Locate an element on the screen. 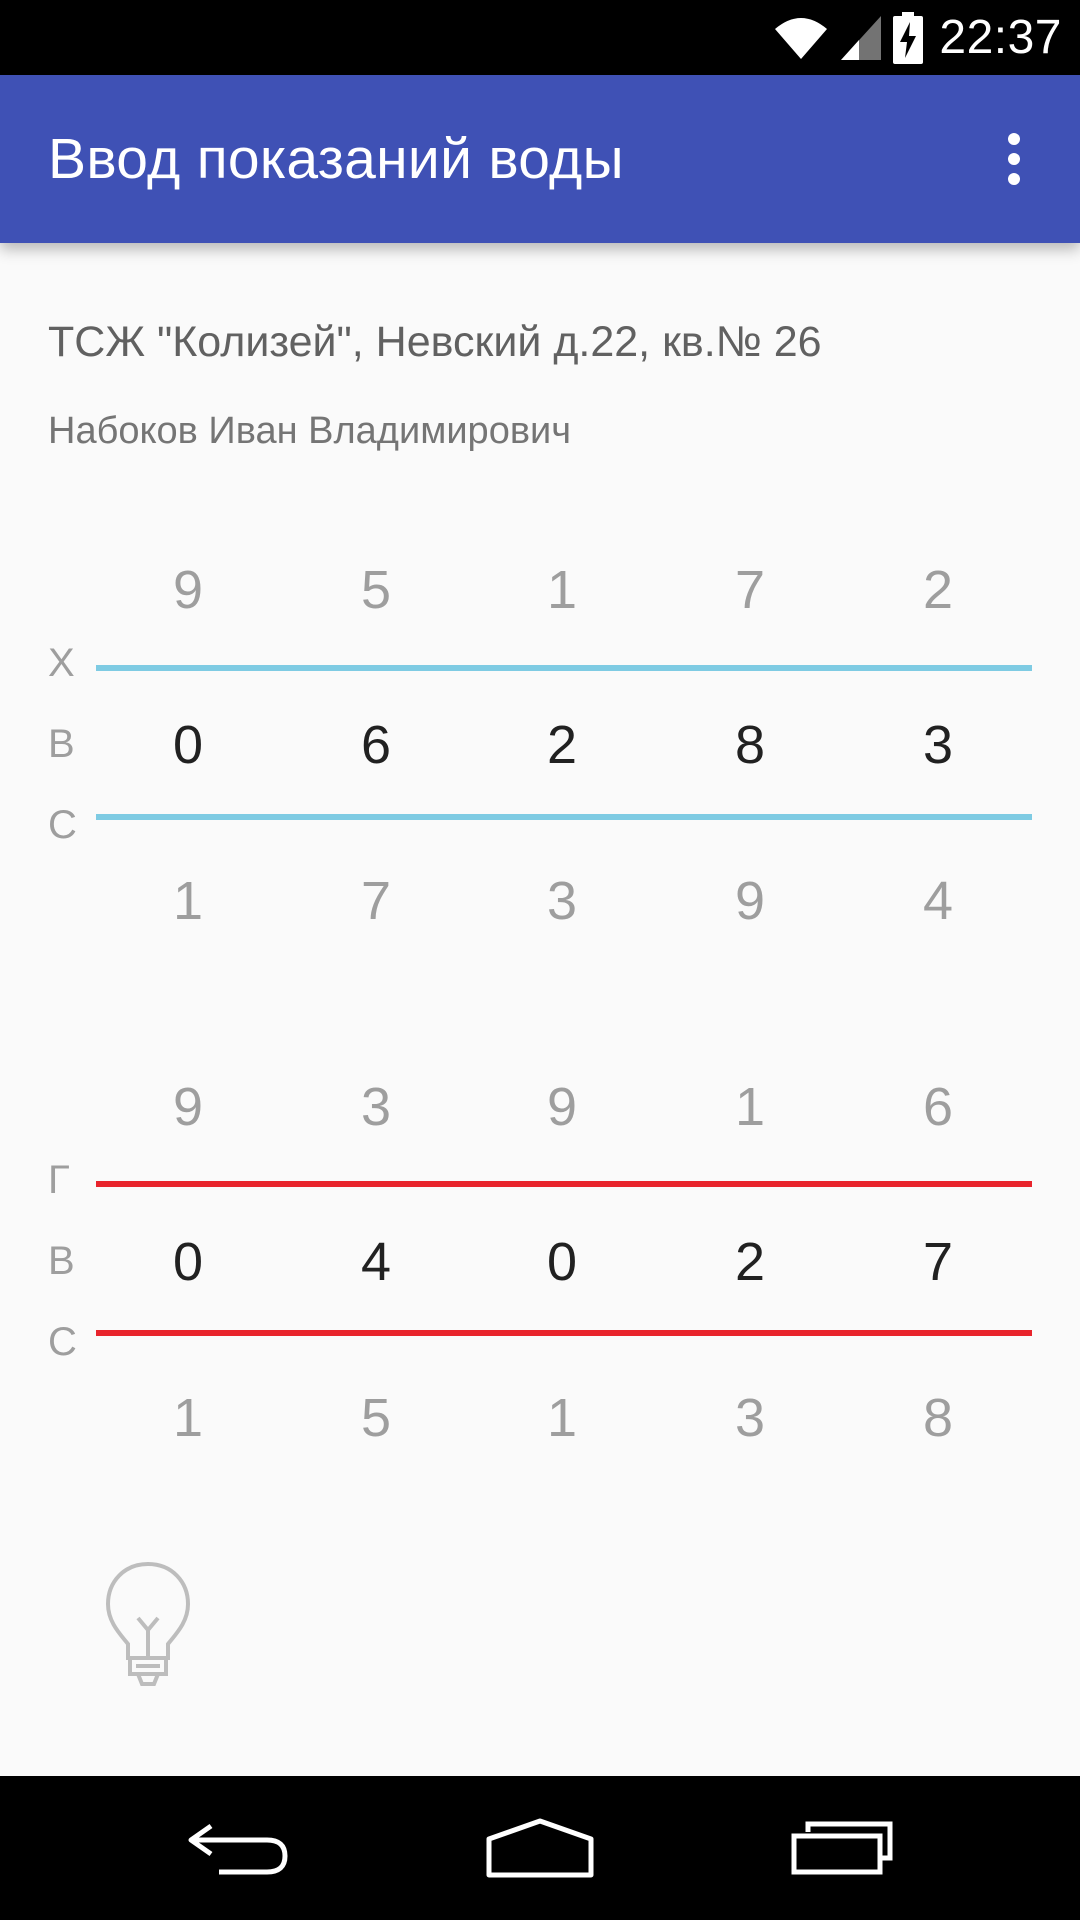 The height and width of the screenshot is (1920, 1080). address-text: ТСЖ "Колизей", Невский д.22, кв.№ 26 is located at coordinates (435, 342).